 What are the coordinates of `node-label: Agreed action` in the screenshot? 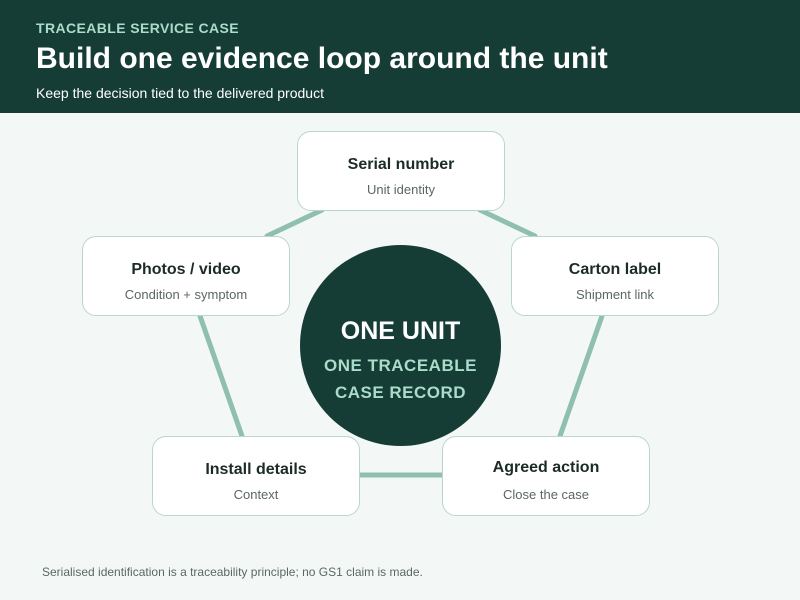 It's located at (546, 467).